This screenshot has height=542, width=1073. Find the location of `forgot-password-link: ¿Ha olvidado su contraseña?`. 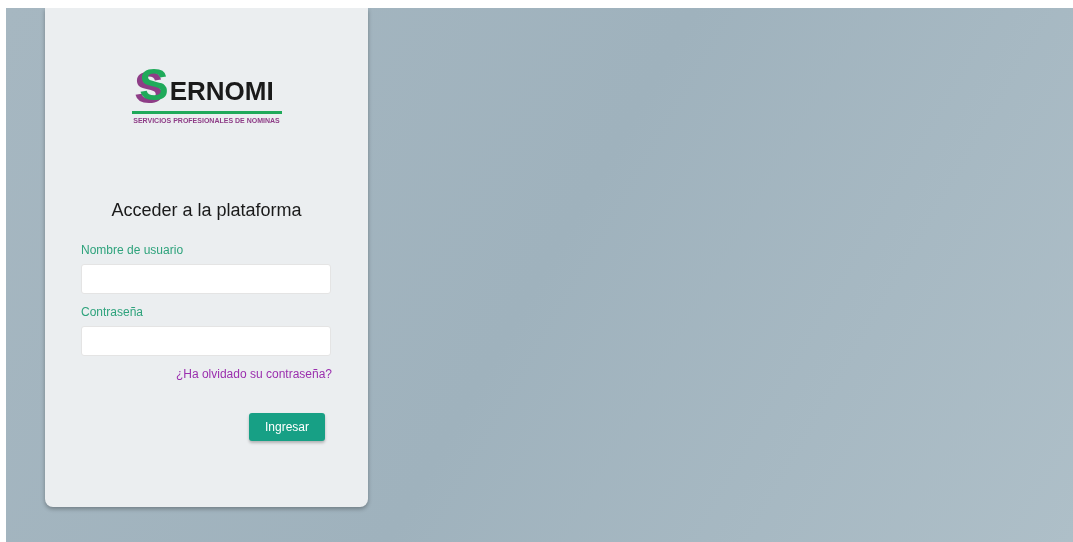

forgot-password-link: ¿Ha olvidado su contraseña? is located at coordinates (253, 374).